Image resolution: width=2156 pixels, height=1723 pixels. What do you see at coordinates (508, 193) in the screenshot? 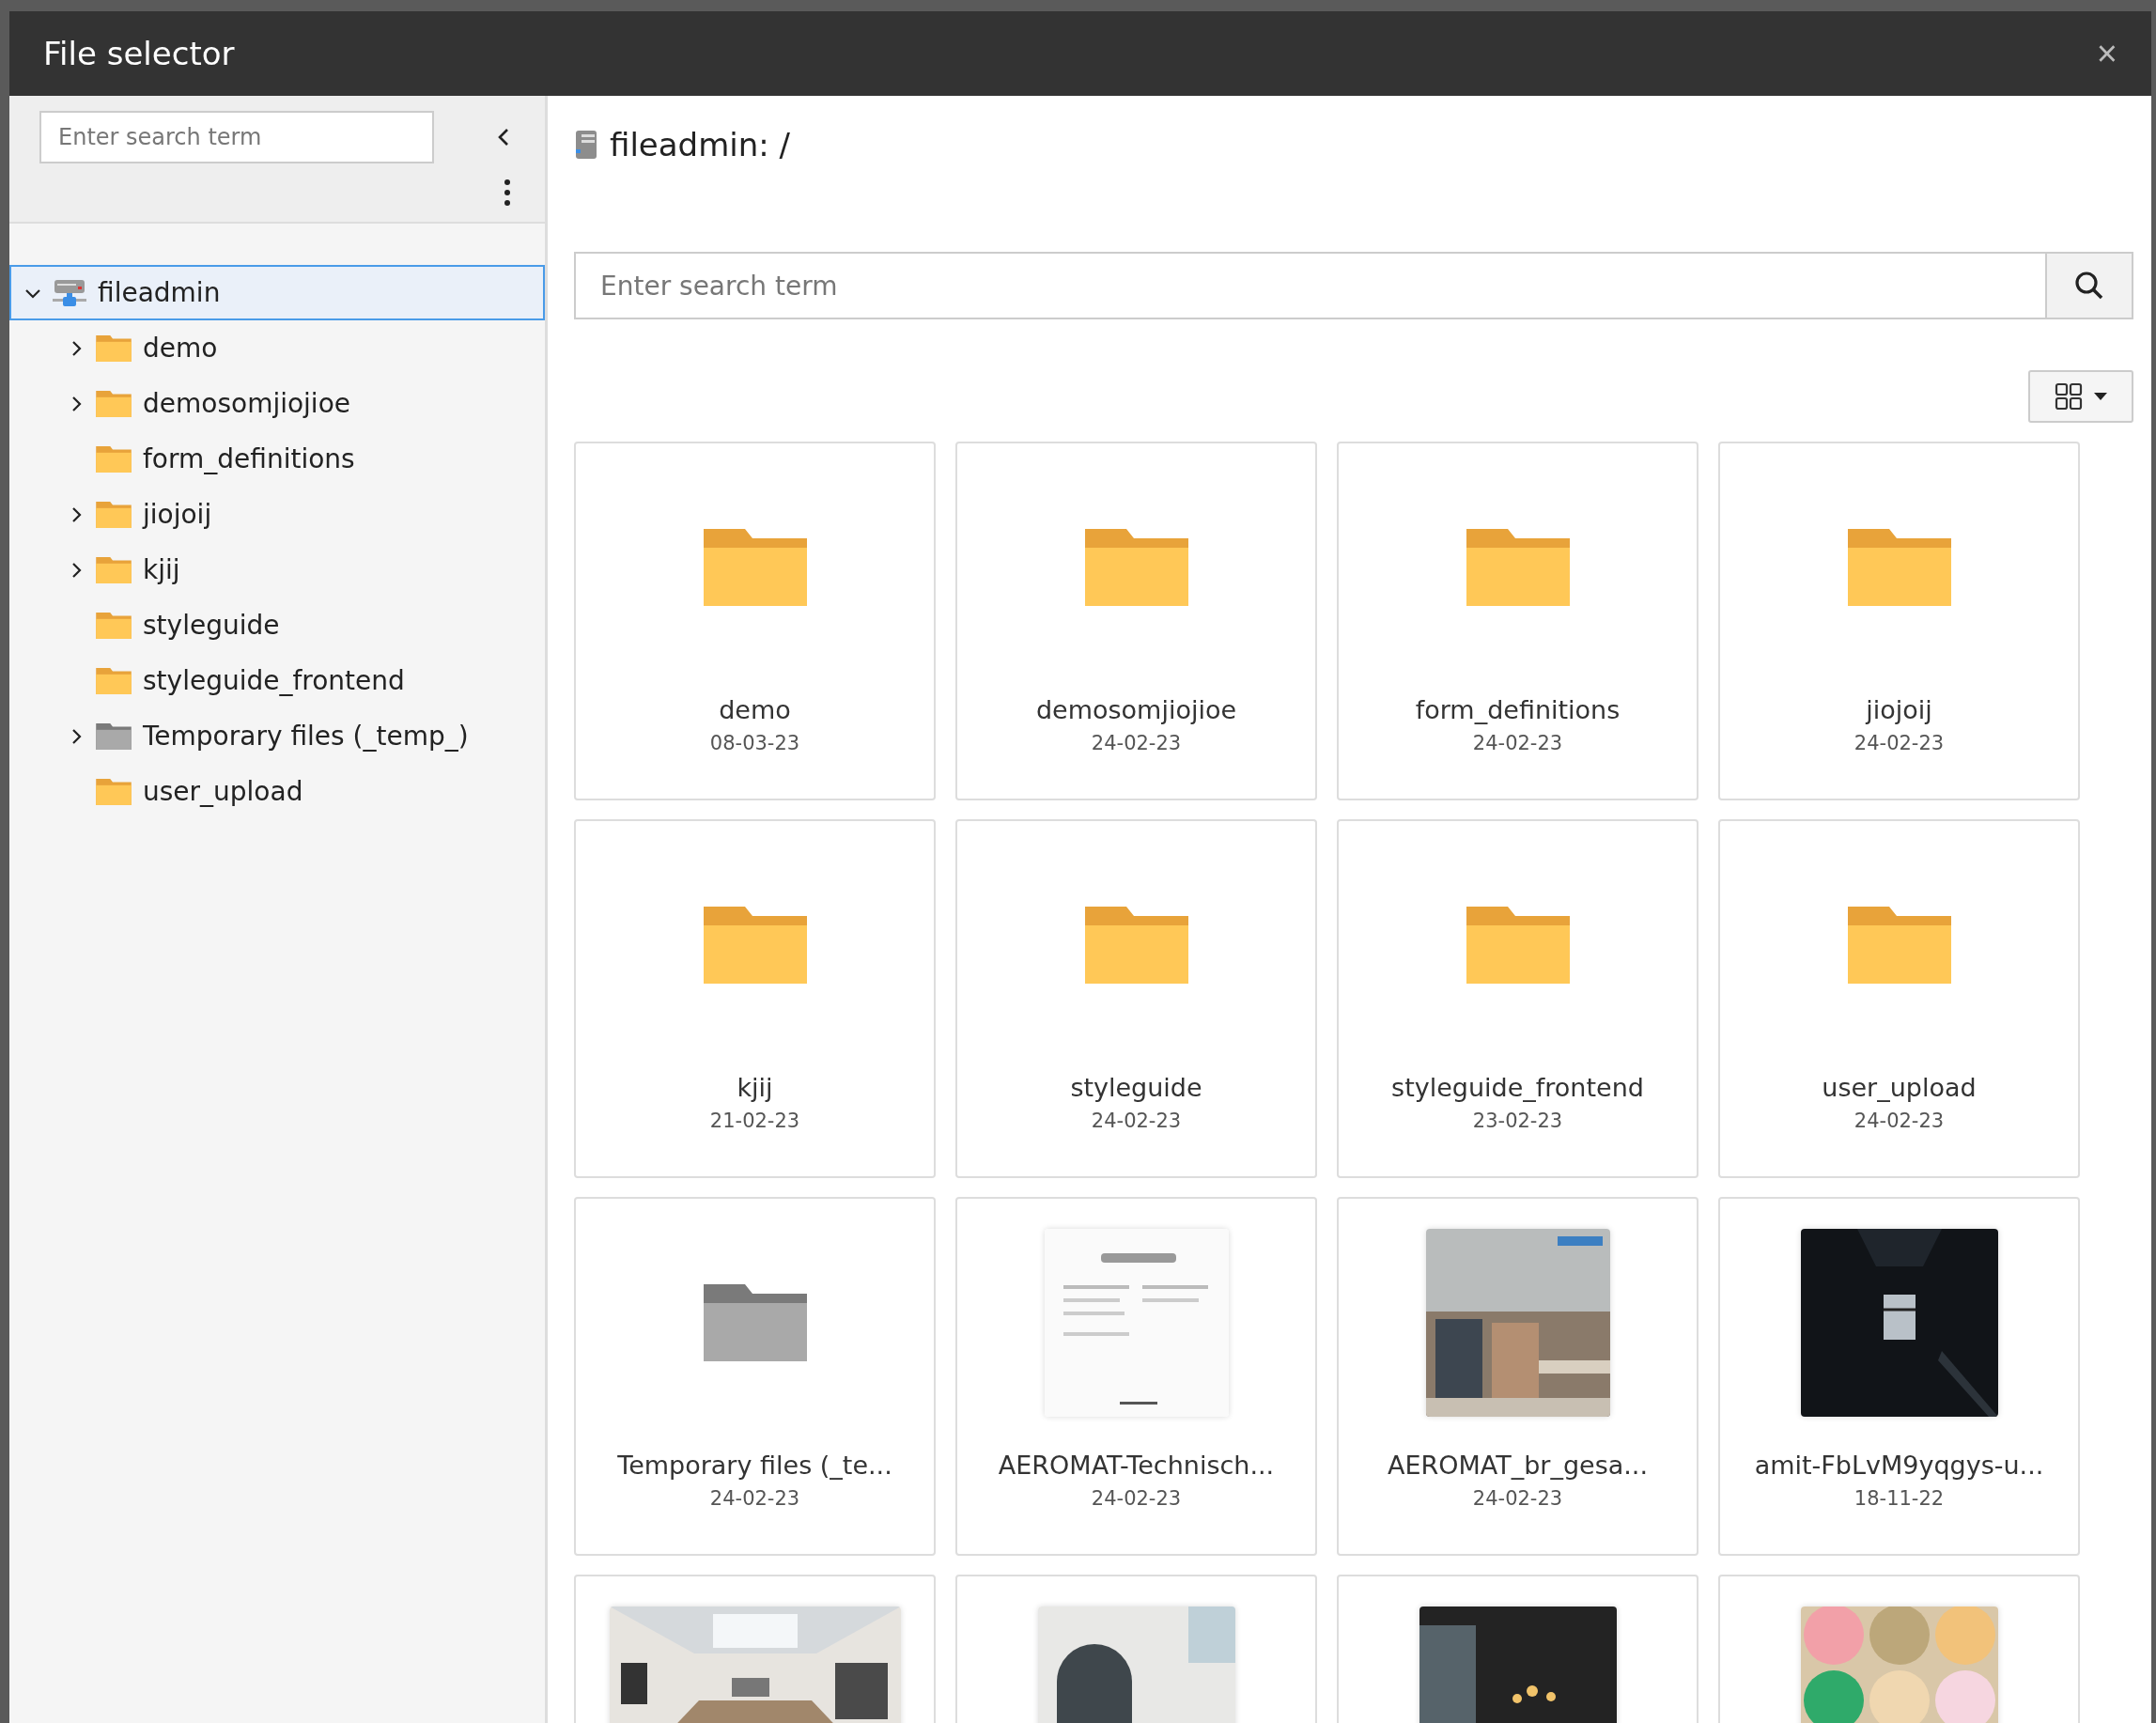
I see `more-vertical-icon` at bounding box center [508, 193].